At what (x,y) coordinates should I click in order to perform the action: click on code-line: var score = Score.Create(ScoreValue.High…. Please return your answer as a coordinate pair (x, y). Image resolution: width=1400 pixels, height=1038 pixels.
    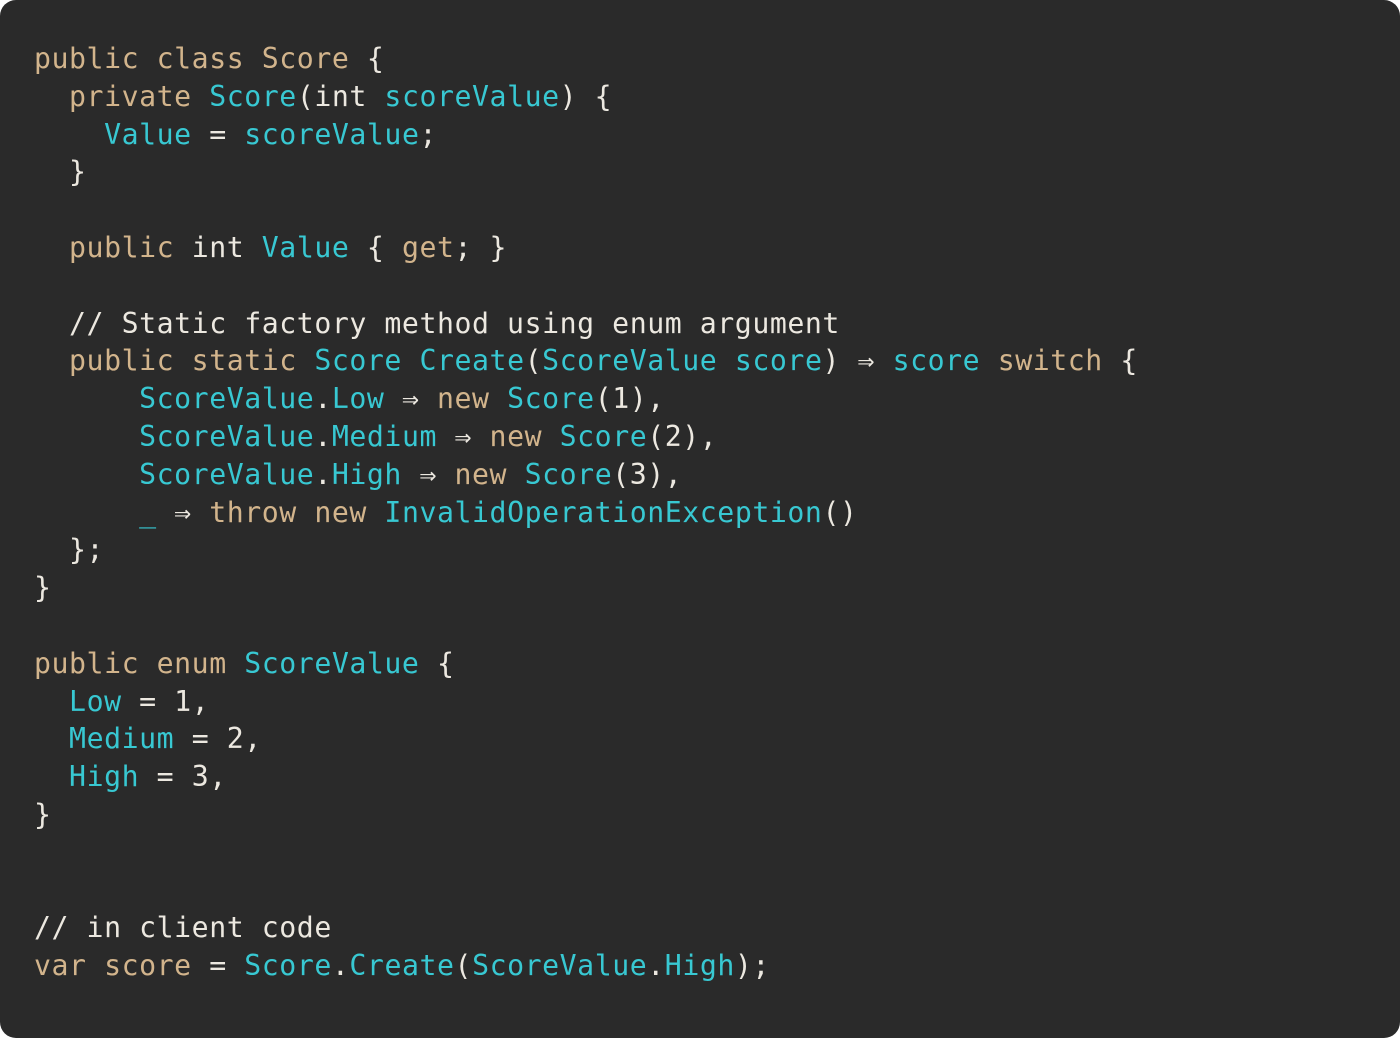
    Looking at the image, I should click on (586, 966).